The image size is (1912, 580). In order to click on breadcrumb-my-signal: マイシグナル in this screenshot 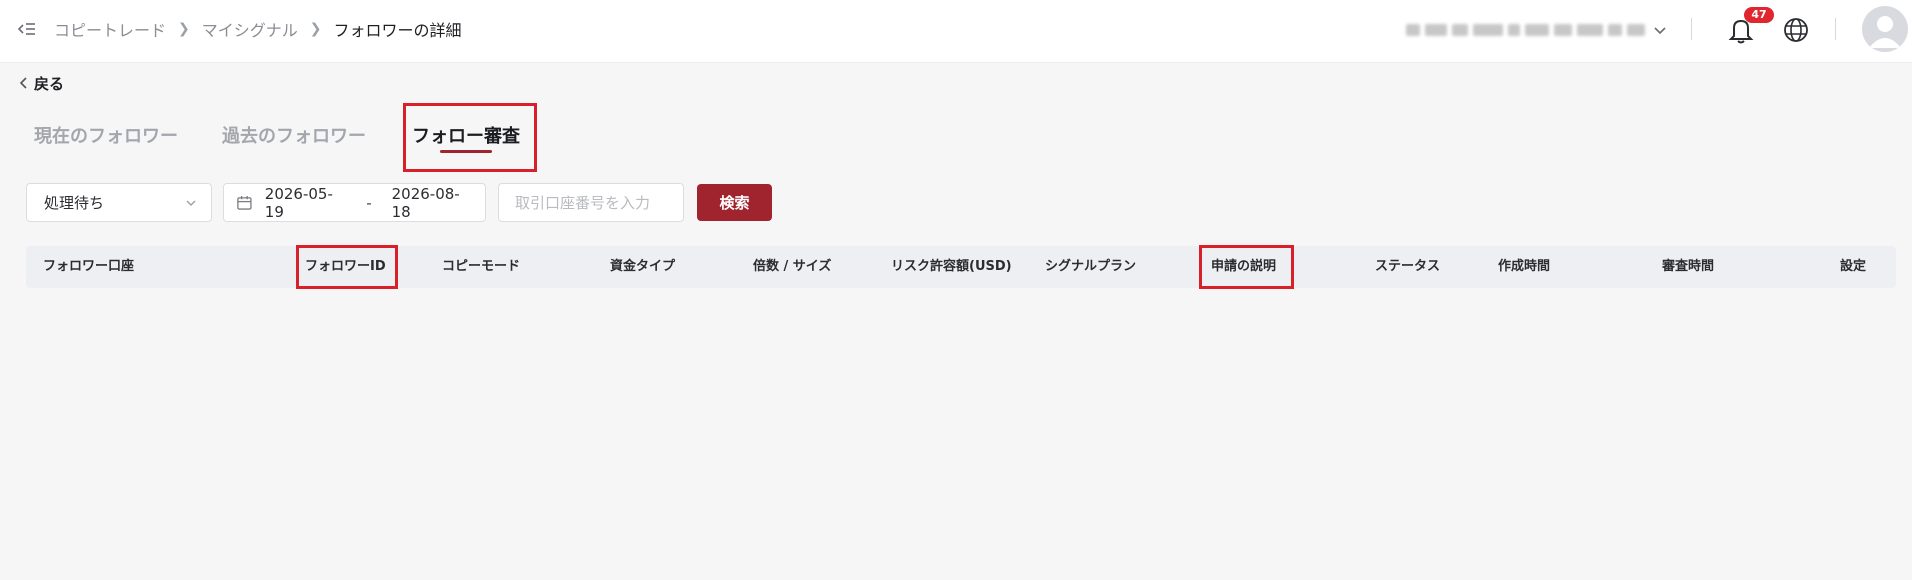, I will do `click(250, 29)`.